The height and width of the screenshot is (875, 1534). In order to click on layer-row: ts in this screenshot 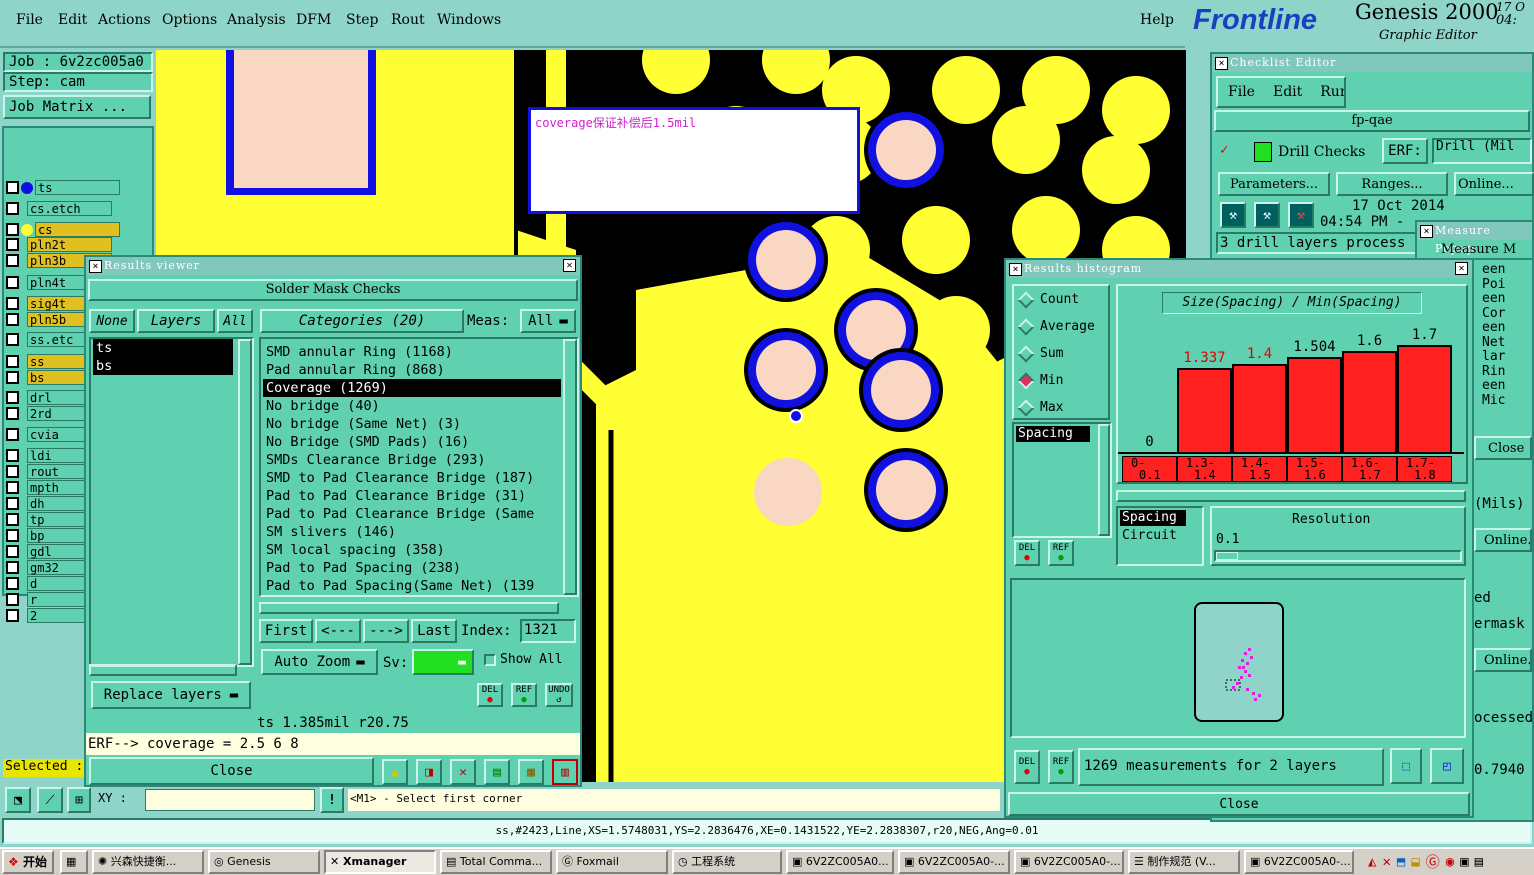, I will do `click(63, 187)`.